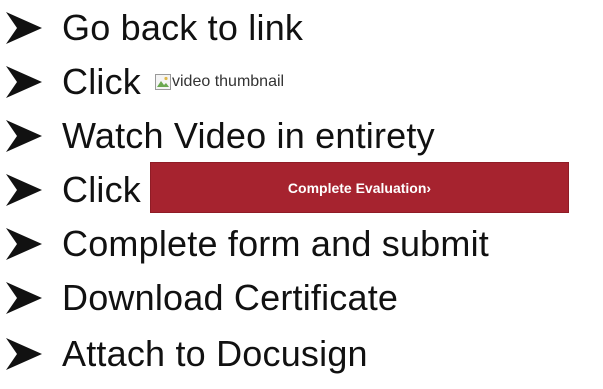  What do you see at coordinates (228, 81) in the screenshot?
I see `thumbnail-alt-text: video thumbnail` at bounding box center [228, 81].